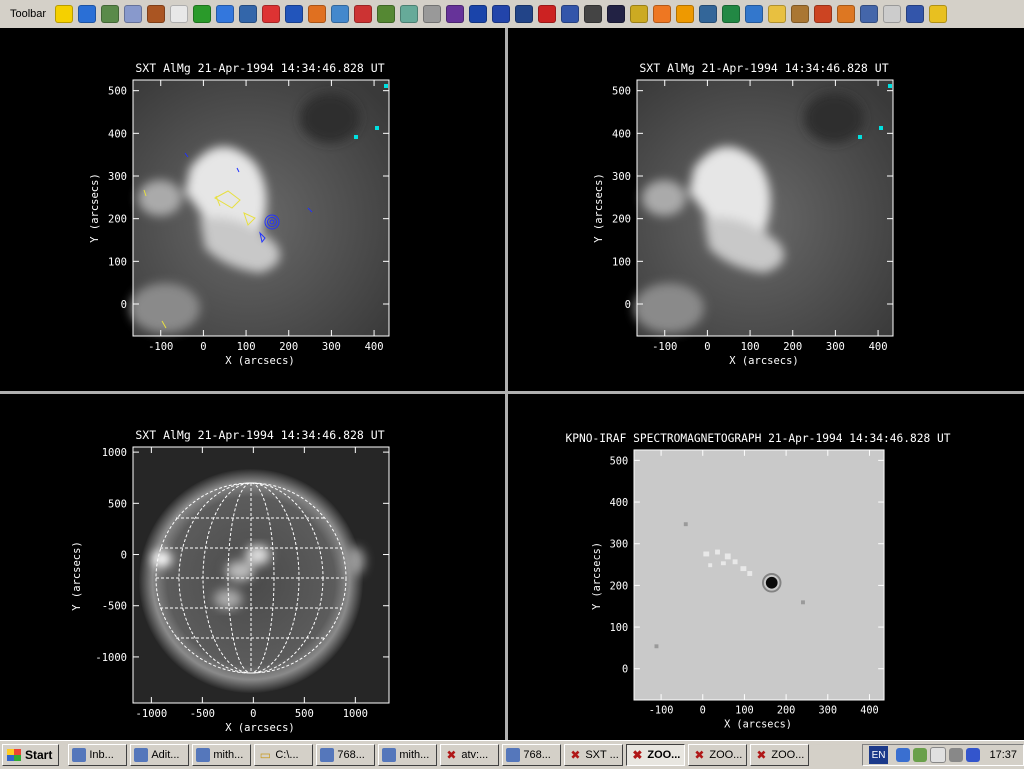 This screenshot has height=769, width=1024. I want to click on calendar-icon, so click(431, 14).